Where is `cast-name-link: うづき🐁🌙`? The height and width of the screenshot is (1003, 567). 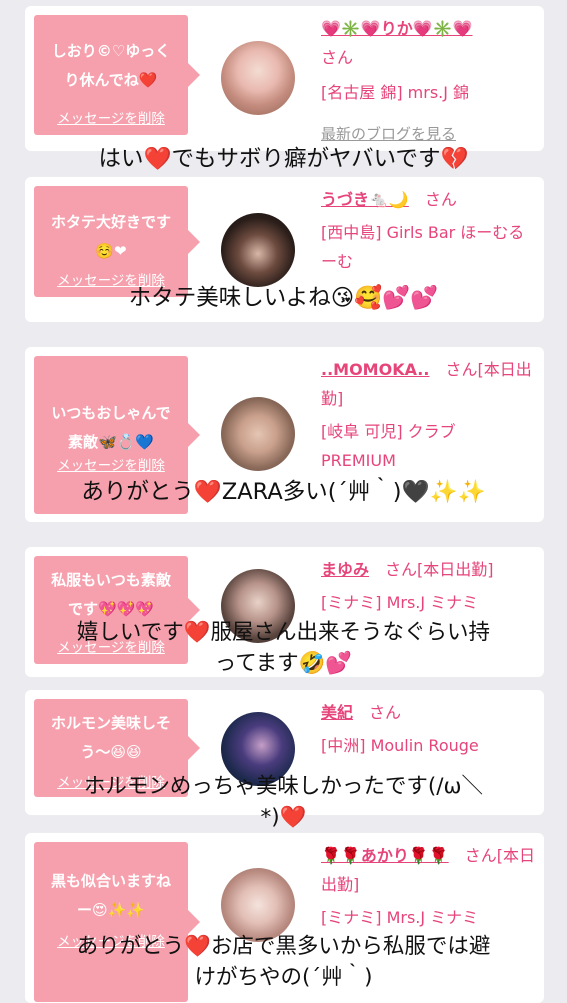
cast-name-link: うづき🐁🌙 is located at coordinates (365, 199).